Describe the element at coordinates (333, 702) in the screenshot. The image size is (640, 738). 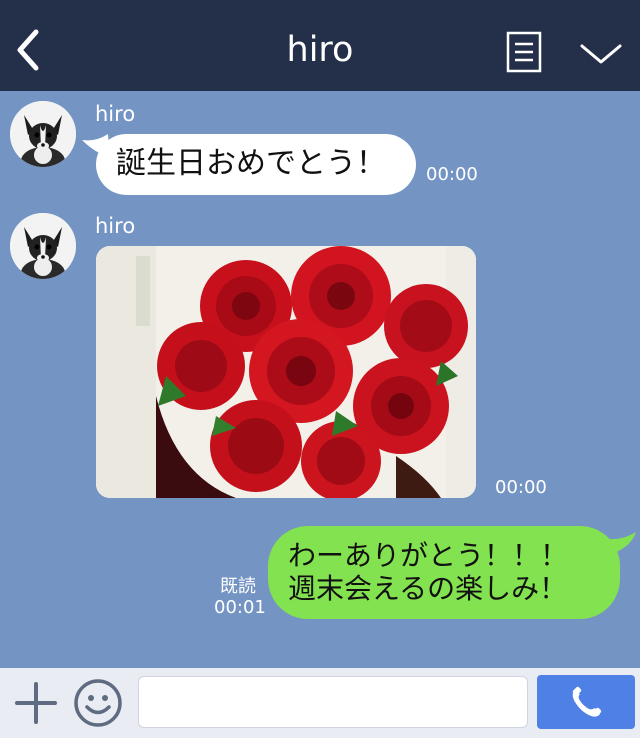
I see `message-input` at that location.